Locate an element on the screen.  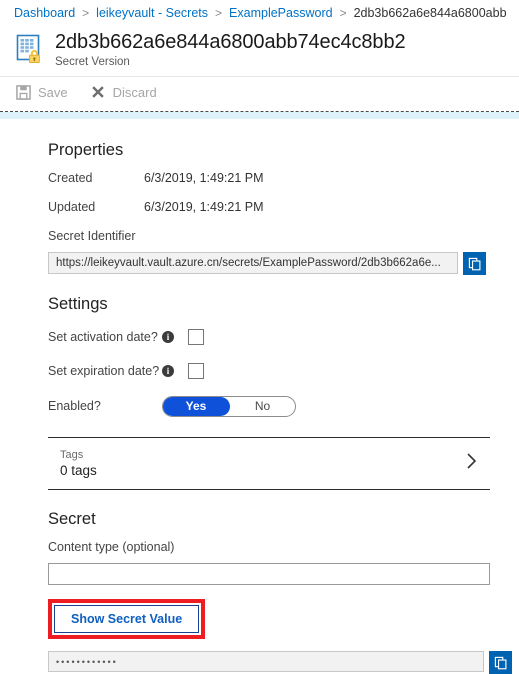
updated-label: Updated is located at coordinates (72, 207).